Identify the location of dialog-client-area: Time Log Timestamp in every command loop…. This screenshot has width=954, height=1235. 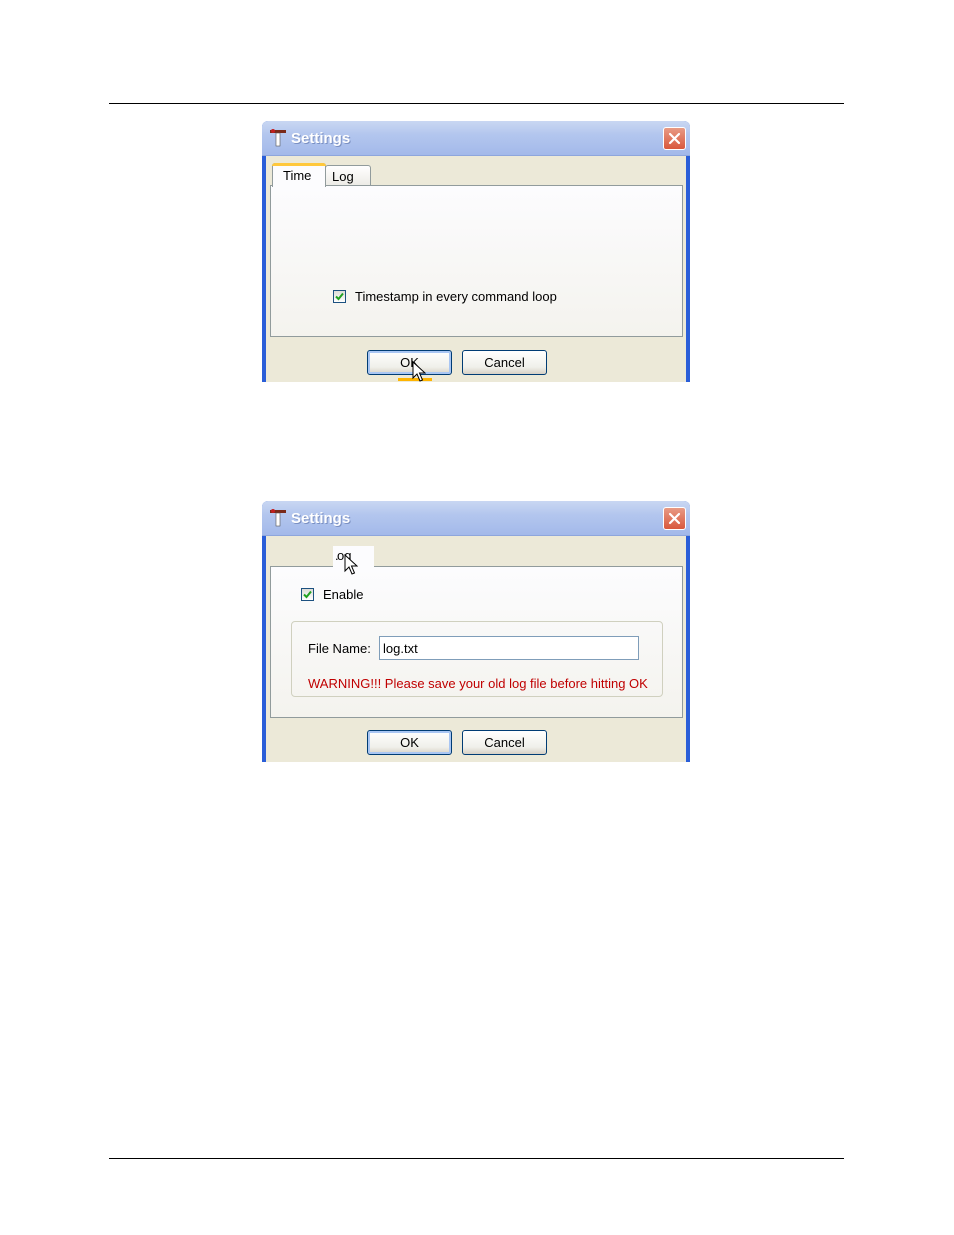
(476, 269).